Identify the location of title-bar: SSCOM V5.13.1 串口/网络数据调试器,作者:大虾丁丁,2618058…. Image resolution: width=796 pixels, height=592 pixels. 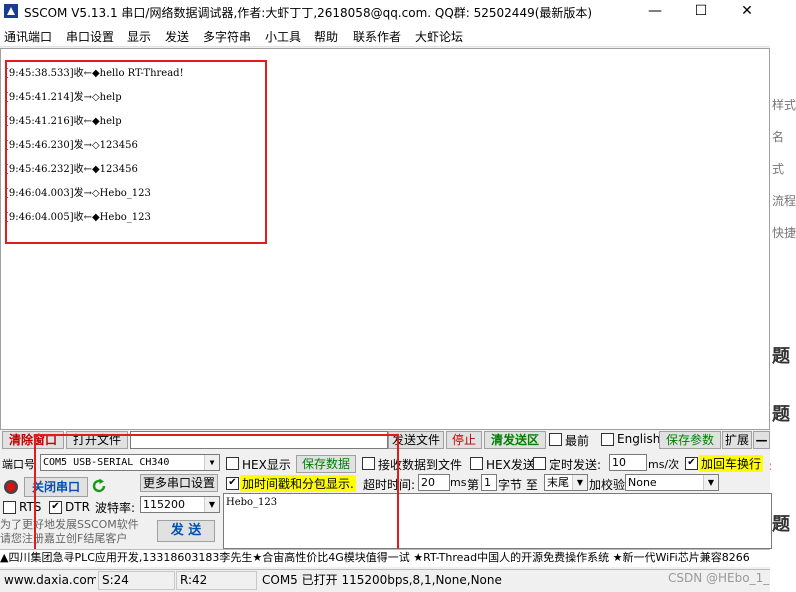
(385, 12).